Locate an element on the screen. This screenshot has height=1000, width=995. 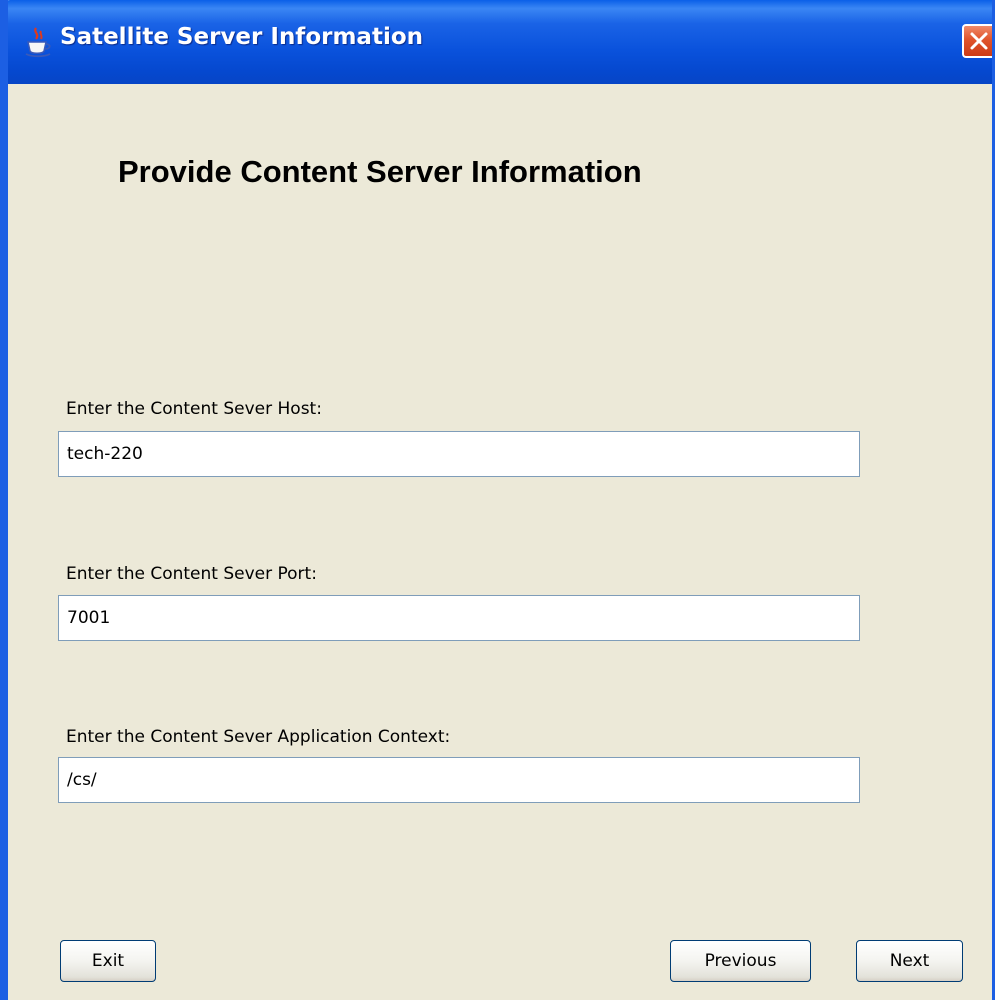
context-input is located at coordinates (459, 780).